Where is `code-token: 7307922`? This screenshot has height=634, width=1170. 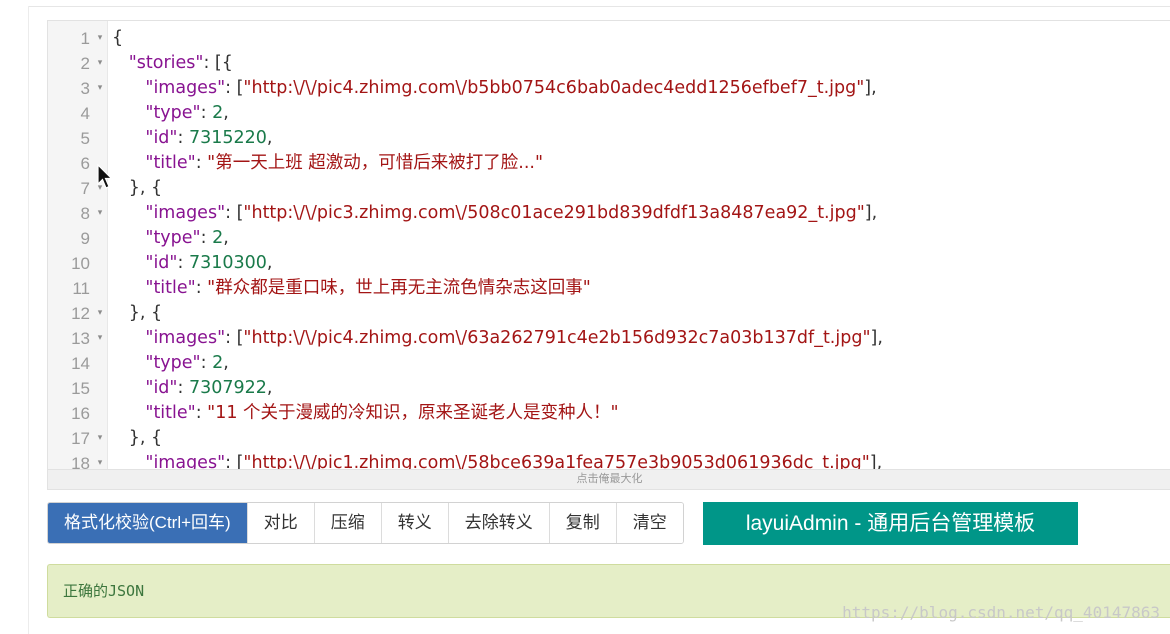 code-token: 7307922 is located at coordinates (227, 388).